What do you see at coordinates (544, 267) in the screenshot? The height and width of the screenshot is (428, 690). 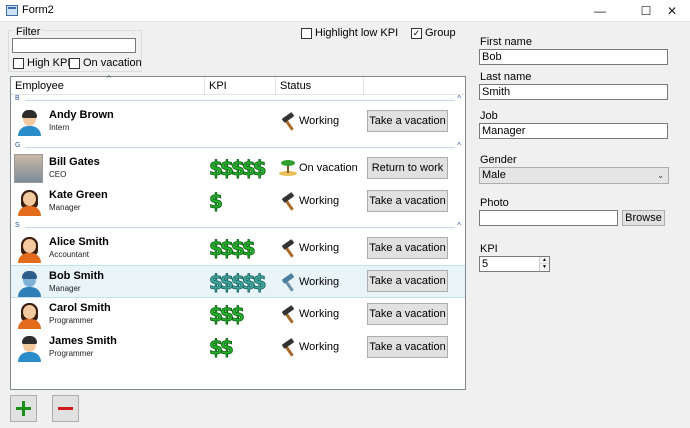 I see `spin-down-icon: ▼` at bounding box center [544, 267].